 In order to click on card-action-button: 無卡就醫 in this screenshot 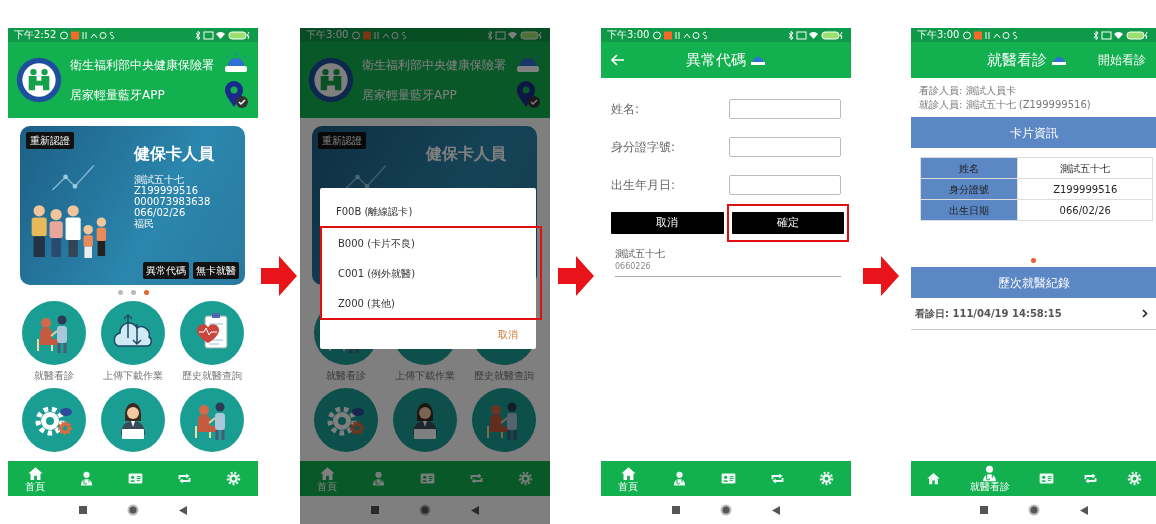, I will do `click(216, 270)`.